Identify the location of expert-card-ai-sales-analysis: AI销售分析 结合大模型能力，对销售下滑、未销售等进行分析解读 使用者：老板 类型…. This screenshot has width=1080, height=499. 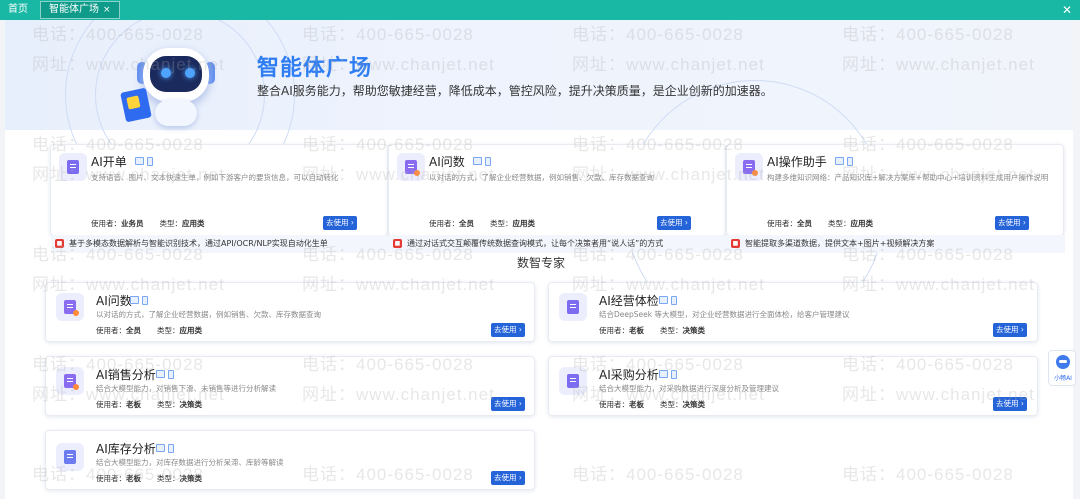
(290, 386).